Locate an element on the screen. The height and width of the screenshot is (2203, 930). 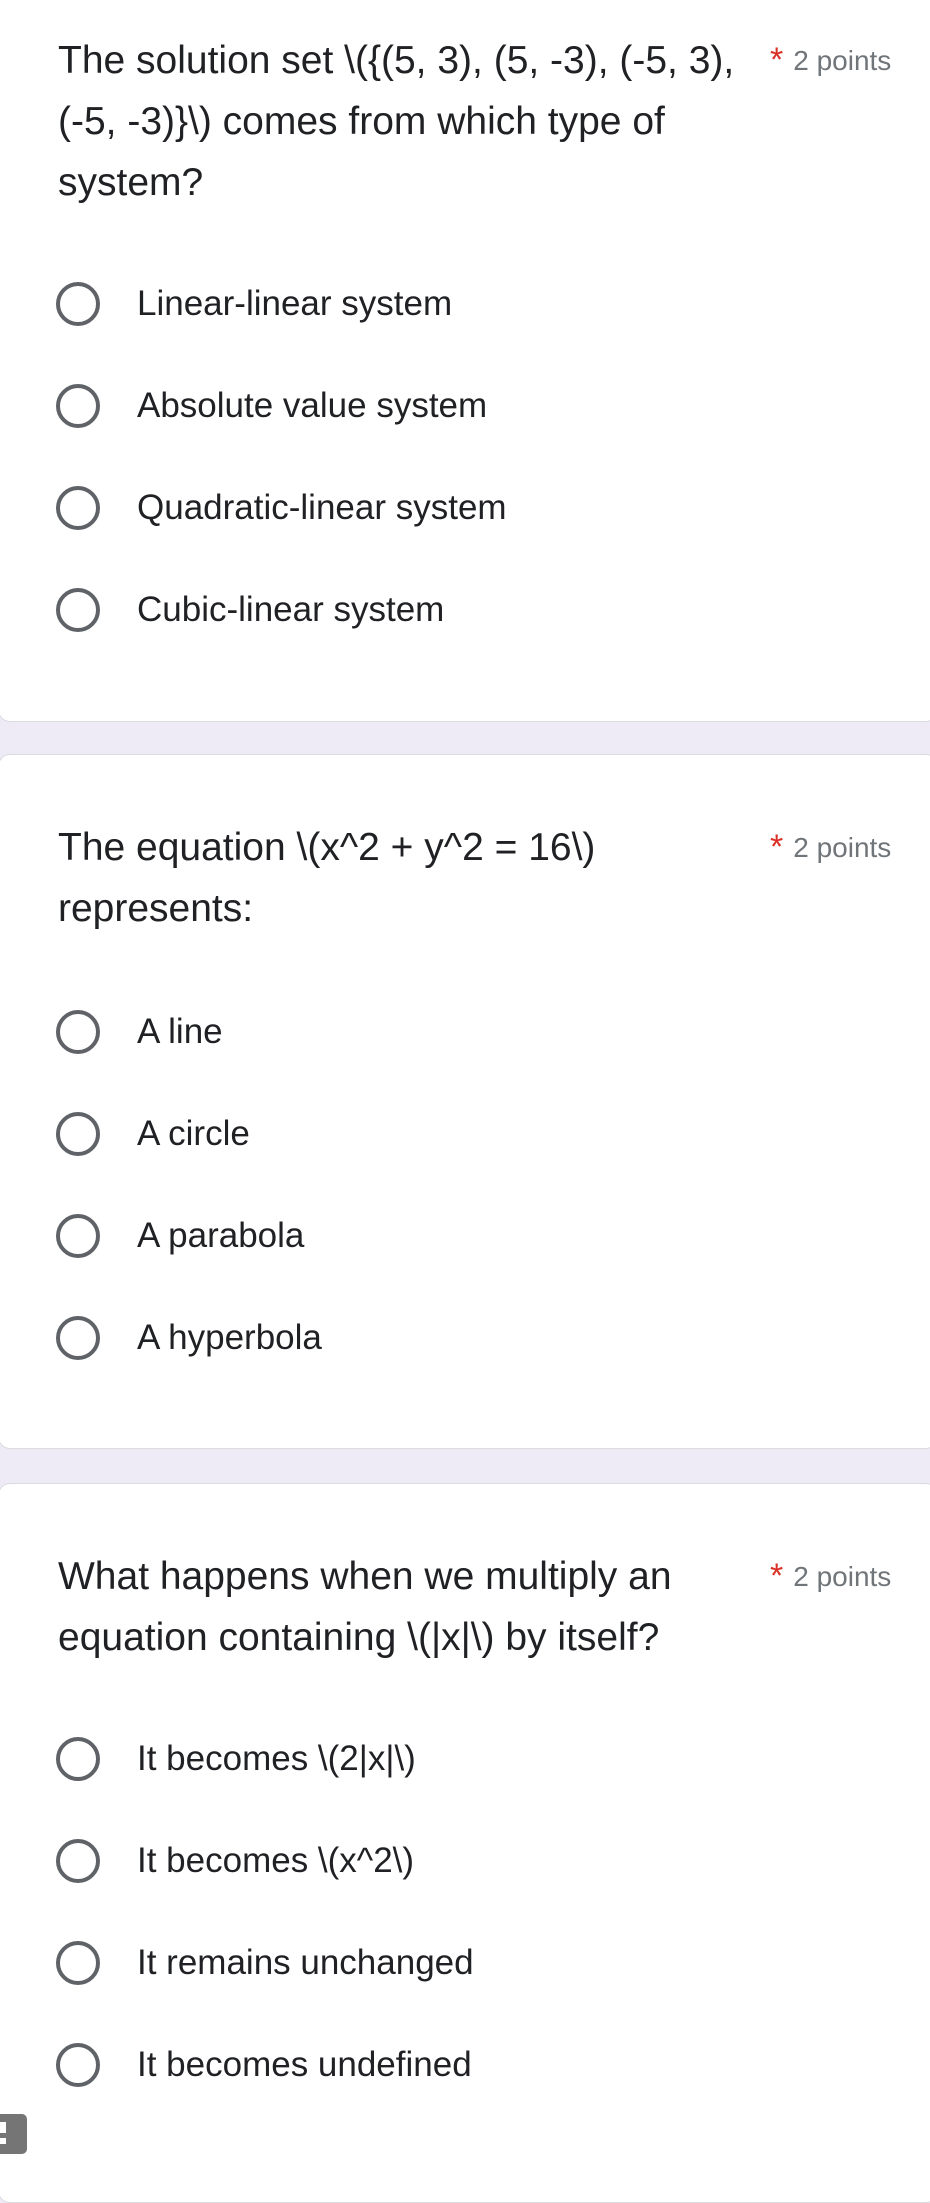
option-label: A circle is located at coordinates (193, 1133).